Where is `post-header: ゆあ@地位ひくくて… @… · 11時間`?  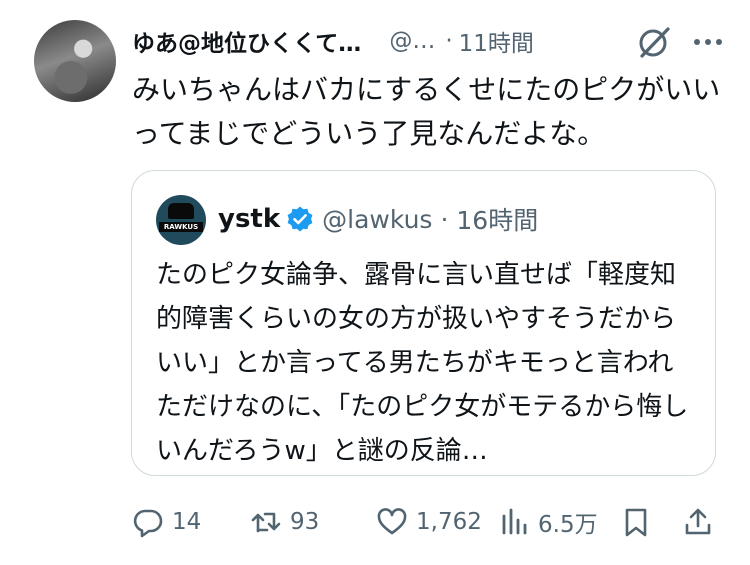
post-header: ゆあ@地位ひくくて… @… · 11時間 is located at coordinates (429, 41).